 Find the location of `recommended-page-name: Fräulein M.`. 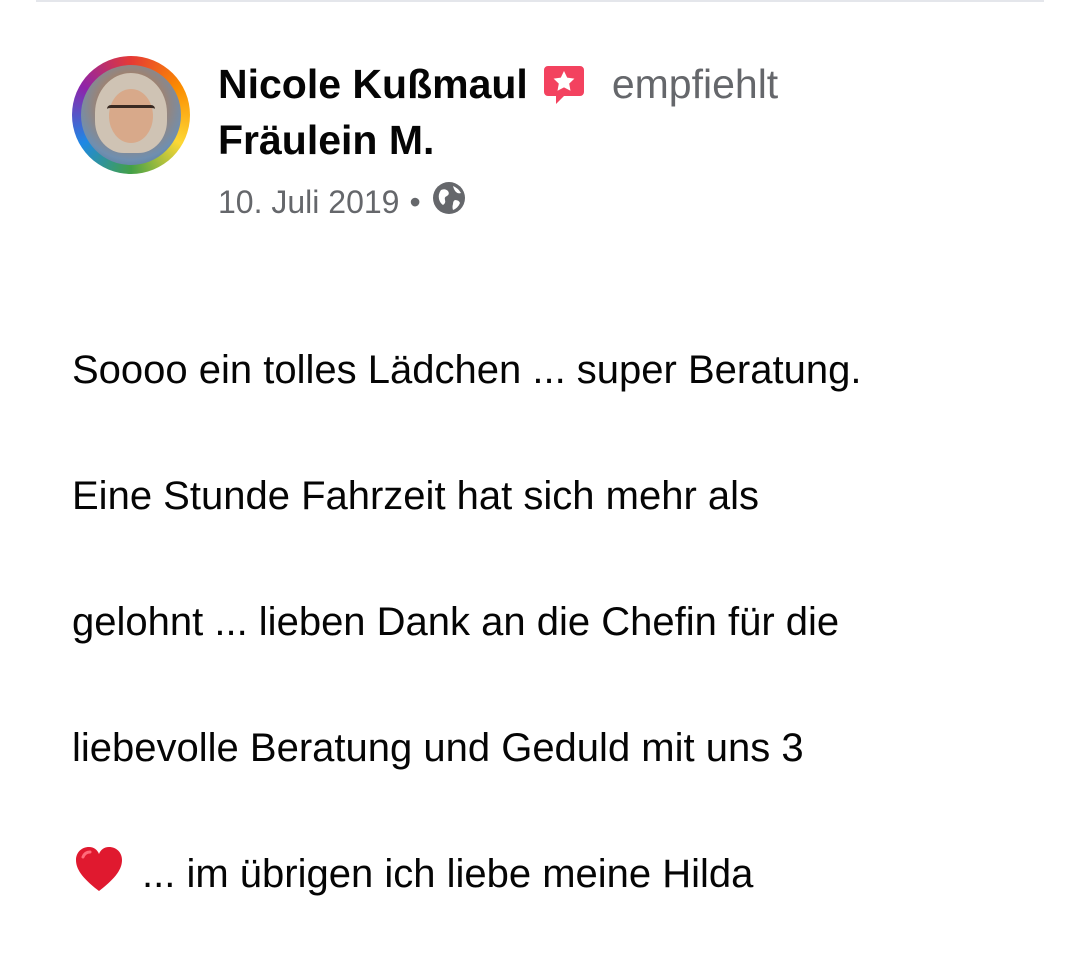

recommended-page-name: Fräulein M. is located at coordinates (618, 140).